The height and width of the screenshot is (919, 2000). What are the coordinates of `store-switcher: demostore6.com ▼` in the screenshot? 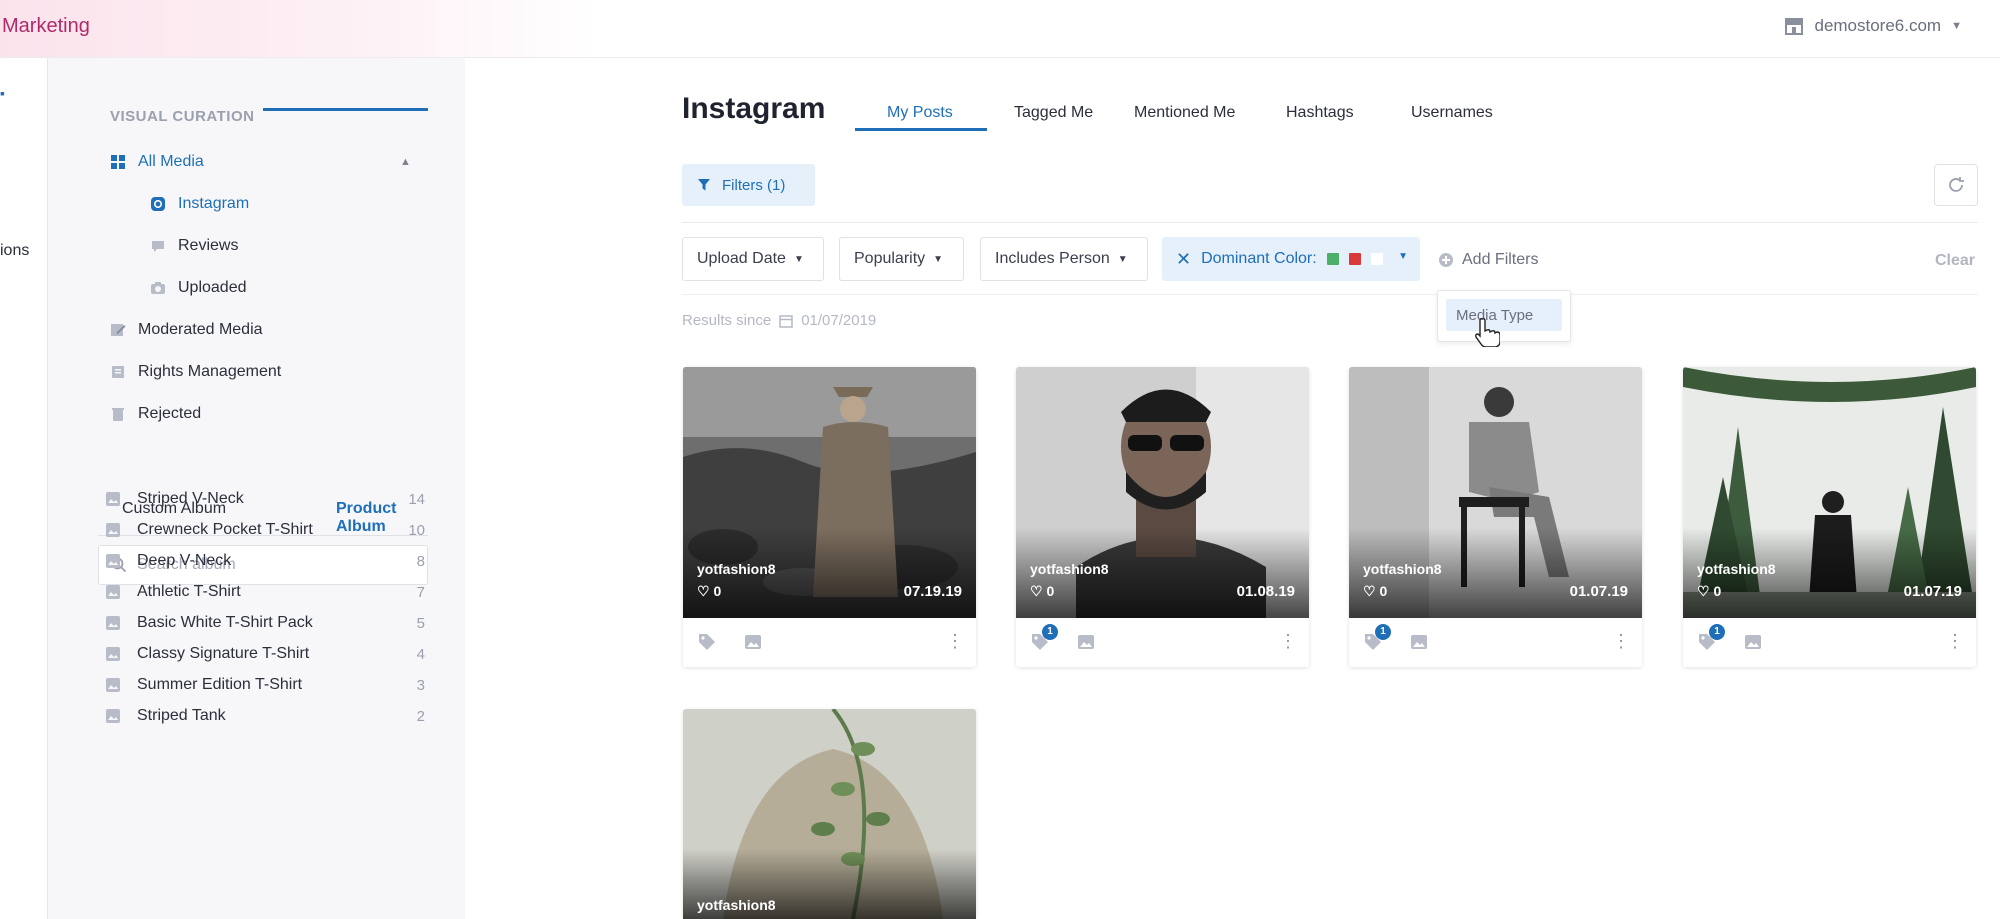 It's located at (1873, 26).